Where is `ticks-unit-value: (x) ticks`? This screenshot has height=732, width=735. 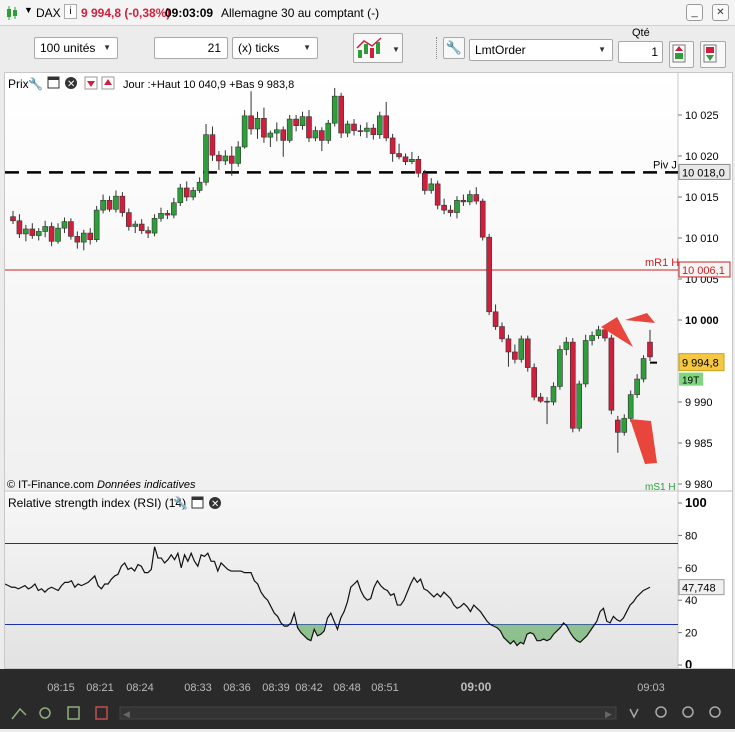 ticks-unit-value: (x) ticks is located at coordinates (259, 48).